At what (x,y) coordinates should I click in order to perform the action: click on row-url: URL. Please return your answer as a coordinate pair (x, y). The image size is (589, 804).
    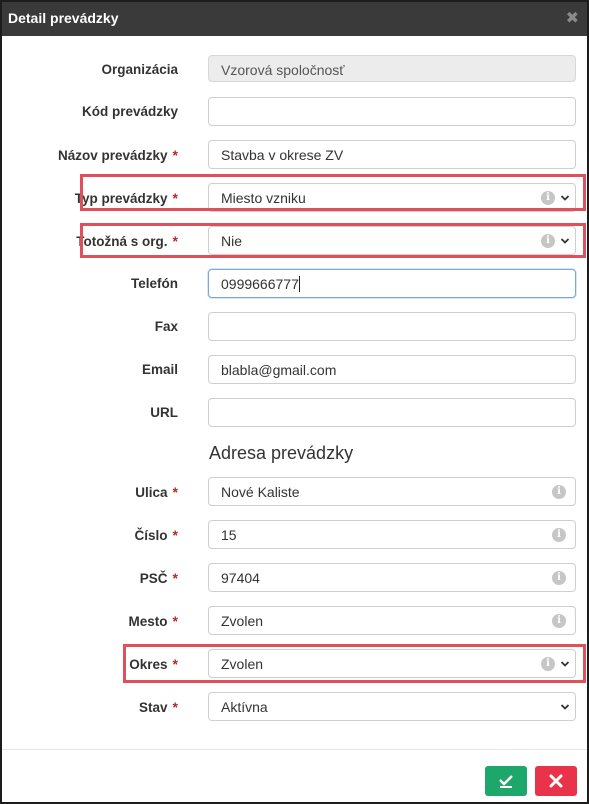
    Looking at the image, I should click on (294, 413).